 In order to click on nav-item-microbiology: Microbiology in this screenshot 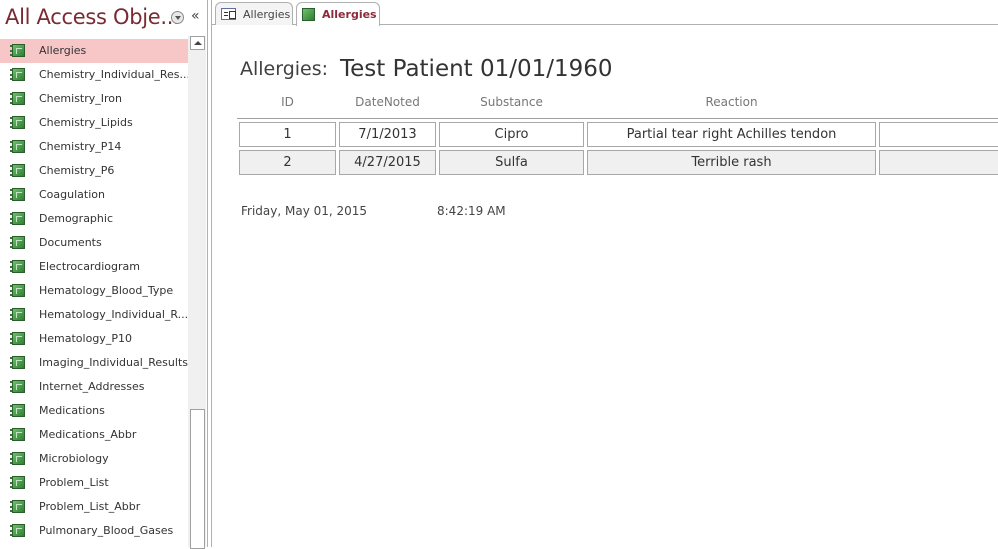, I will do `click(94, 459)`.